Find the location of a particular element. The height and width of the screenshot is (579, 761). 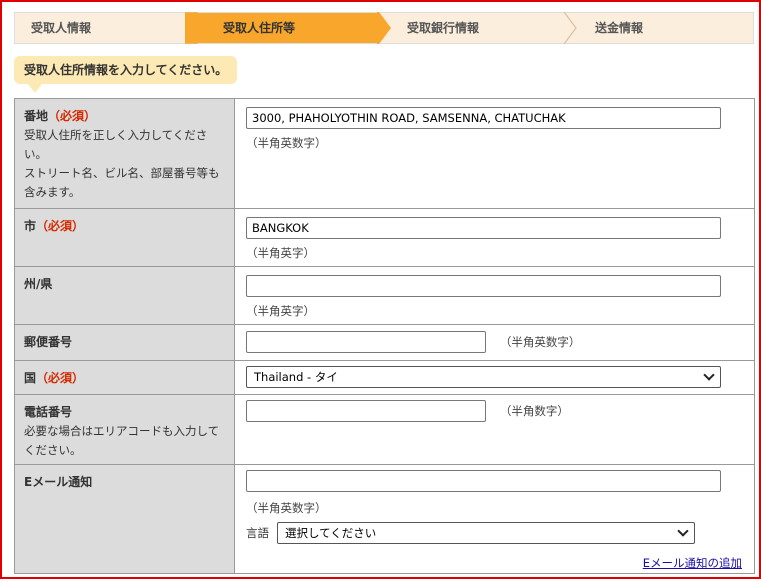

step-label: 受取人情報 is located at coordinates (61, 28).